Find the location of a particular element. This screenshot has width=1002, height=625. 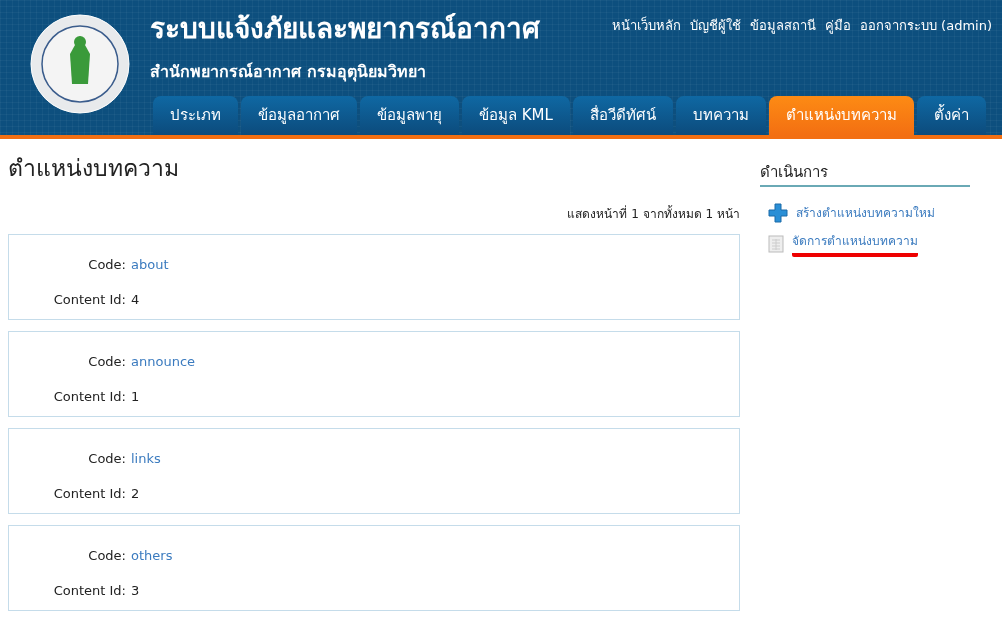

sidebar-title: ดำเนินการ is located at coordinates (865, 175).